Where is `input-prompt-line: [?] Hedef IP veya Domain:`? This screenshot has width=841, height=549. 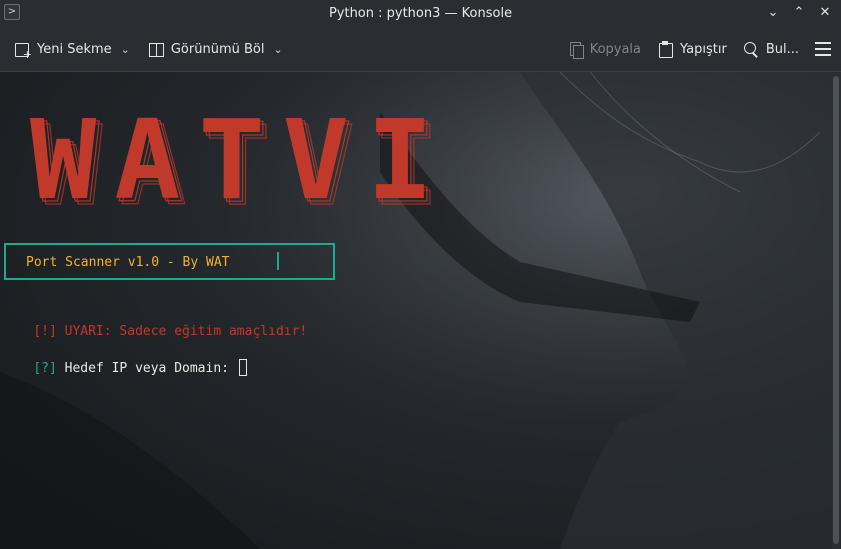
input-prompt-line: [?] Hedef IP veya Domain: is located at coordinates (124, 367).